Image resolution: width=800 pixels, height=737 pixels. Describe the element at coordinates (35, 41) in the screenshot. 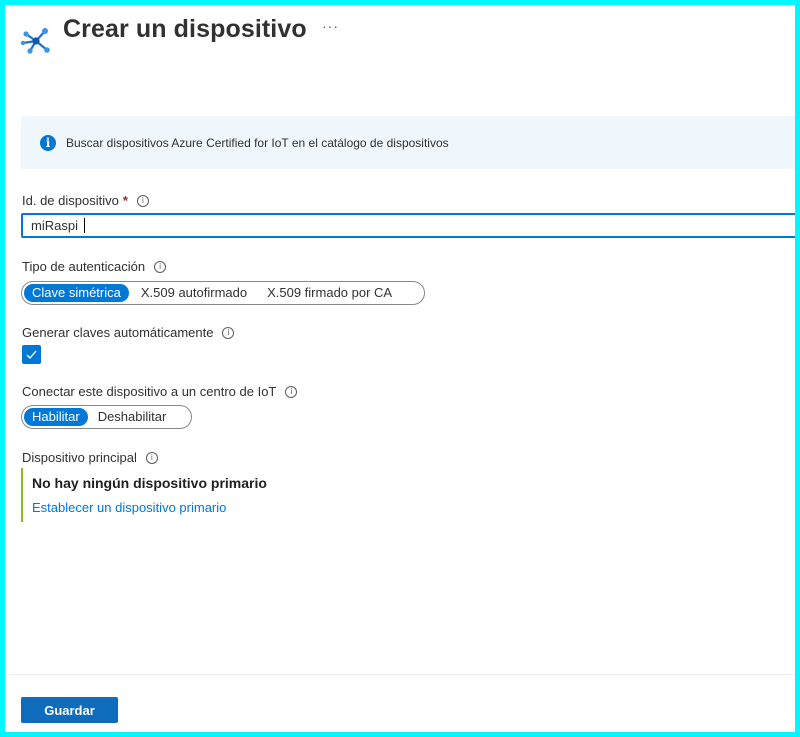

I see `iot-device-icon` at that location.